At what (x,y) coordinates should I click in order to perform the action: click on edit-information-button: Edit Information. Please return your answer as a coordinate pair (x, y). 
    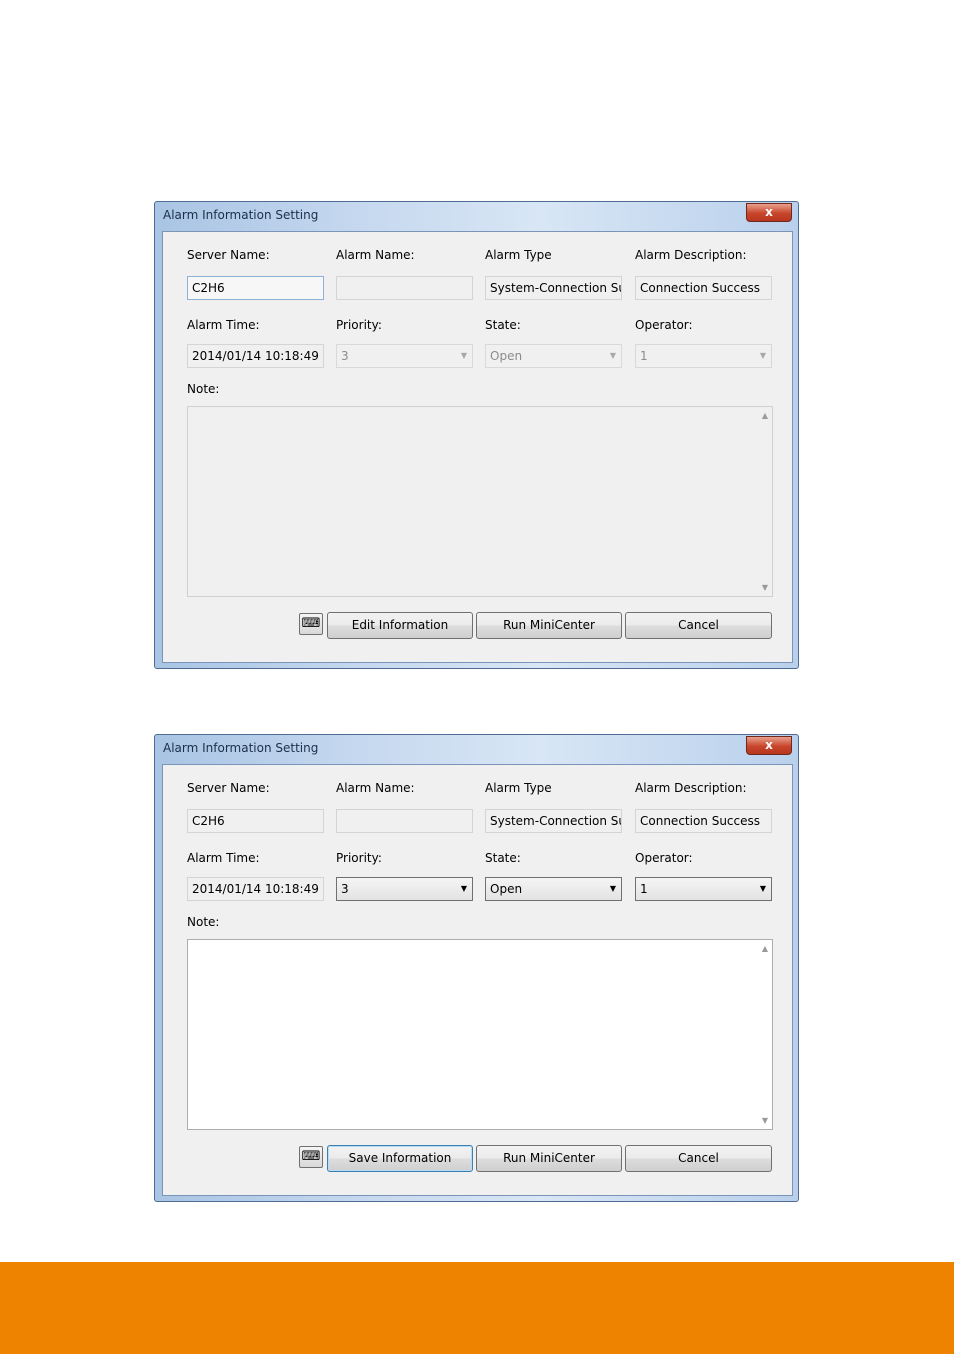
    Looking at the image, I should click on (400, 625).